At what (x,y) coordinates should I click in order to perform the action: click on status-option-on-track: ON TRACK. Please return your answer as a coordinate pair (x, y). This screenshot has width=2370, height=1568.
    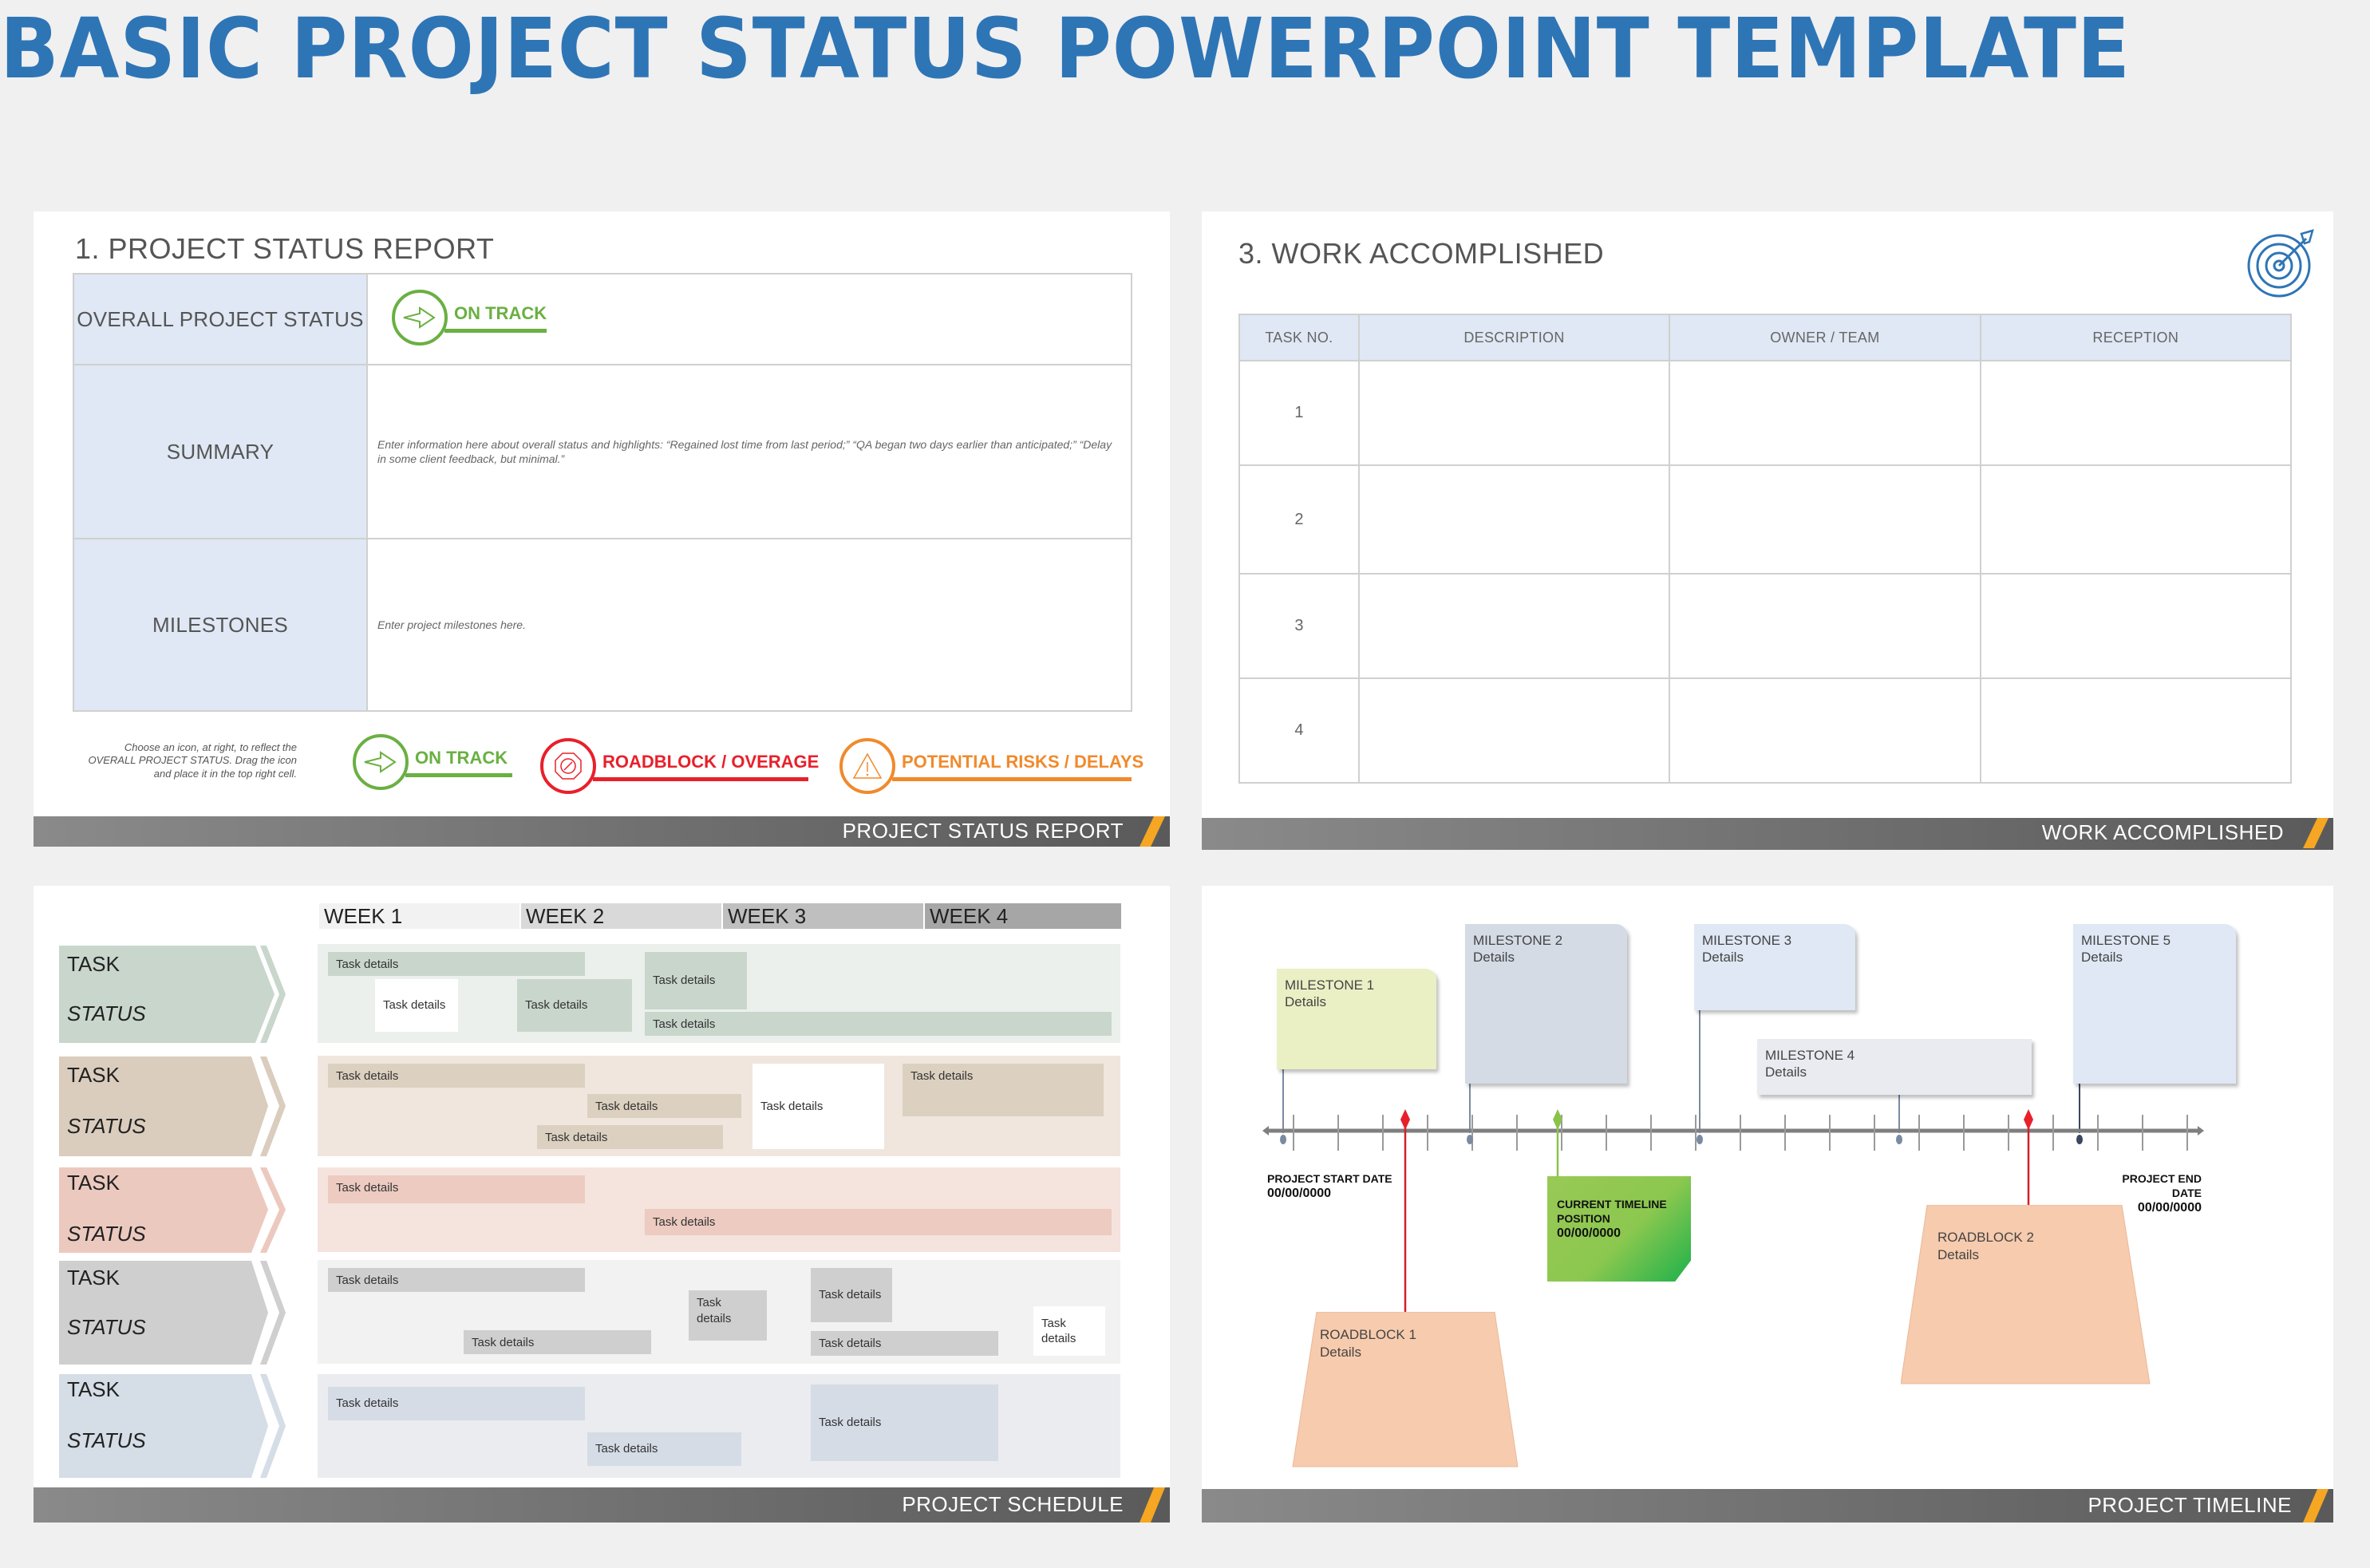
    Looking at the image, I should click on (432, 762).